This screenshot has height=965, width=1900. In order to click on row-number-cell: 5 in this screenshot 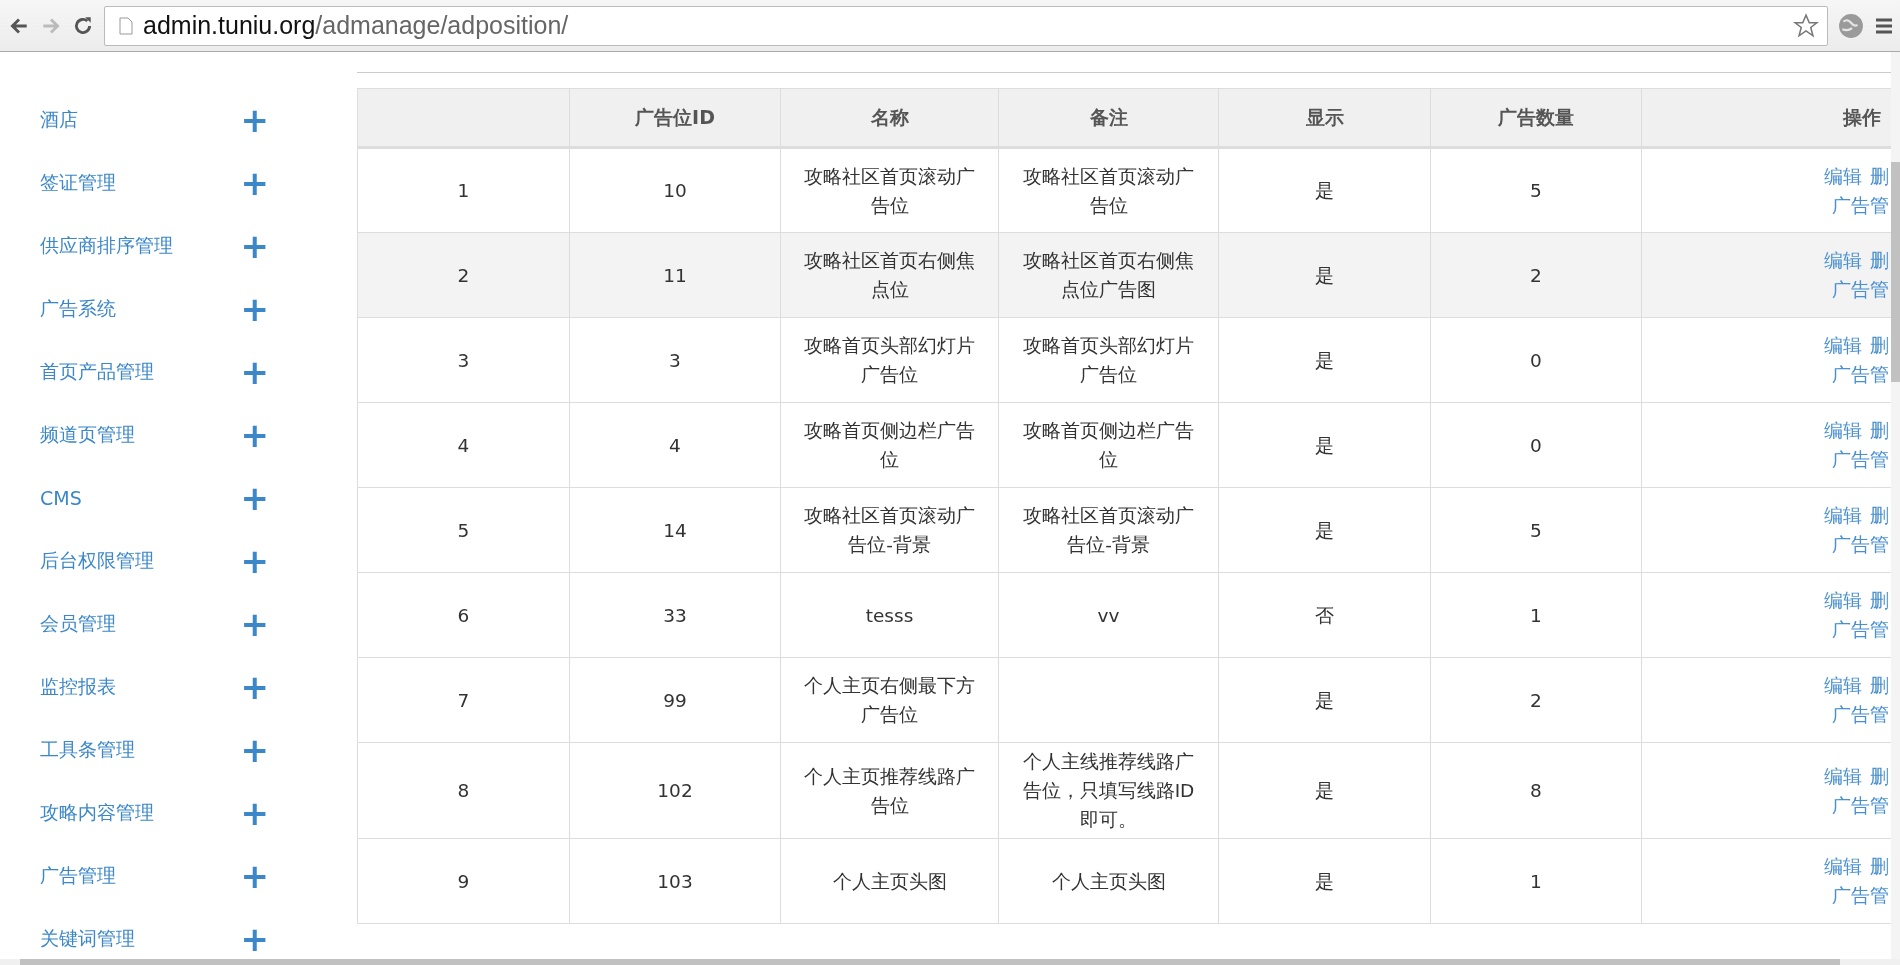, I will do `click(463, 530)`.